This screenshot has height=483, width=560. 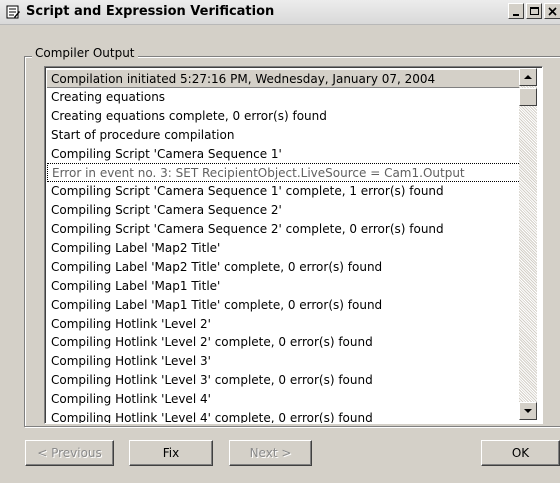 What do you see at coordinates (528, 97) in the screenshot?
I see `scroll-thumb` at bounding box center [528, 97].